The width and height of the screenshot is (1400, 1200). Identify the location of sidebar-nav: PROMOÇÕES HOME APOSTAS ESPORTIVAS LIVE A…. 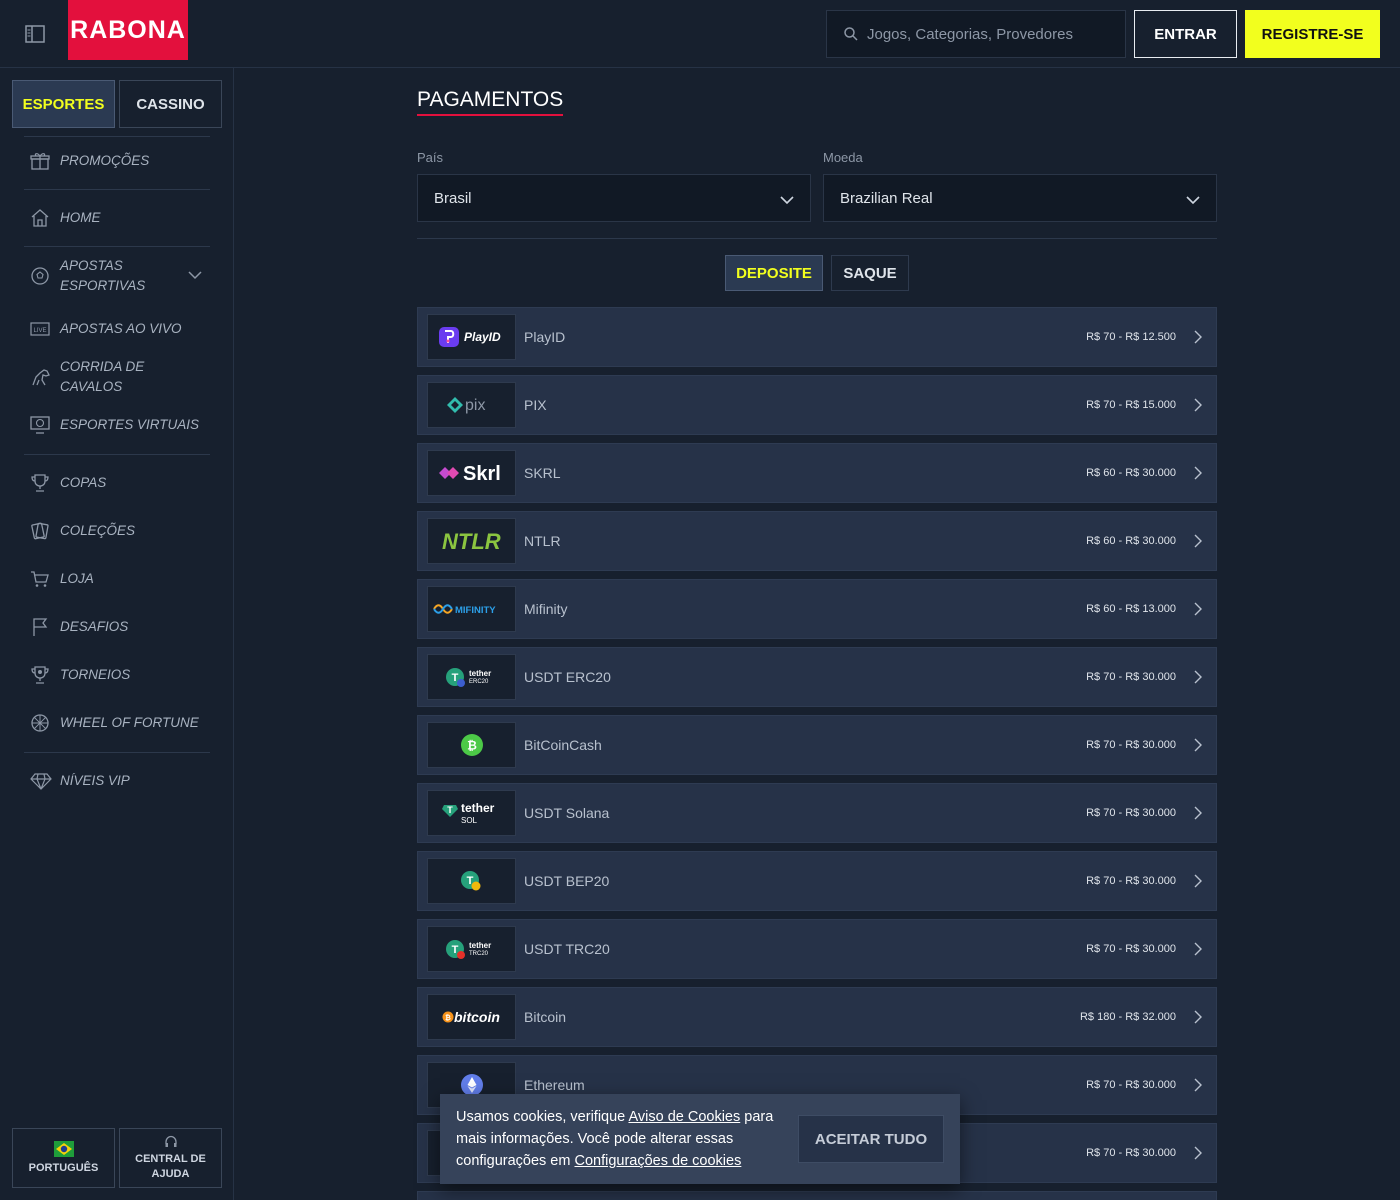
(117, 470).